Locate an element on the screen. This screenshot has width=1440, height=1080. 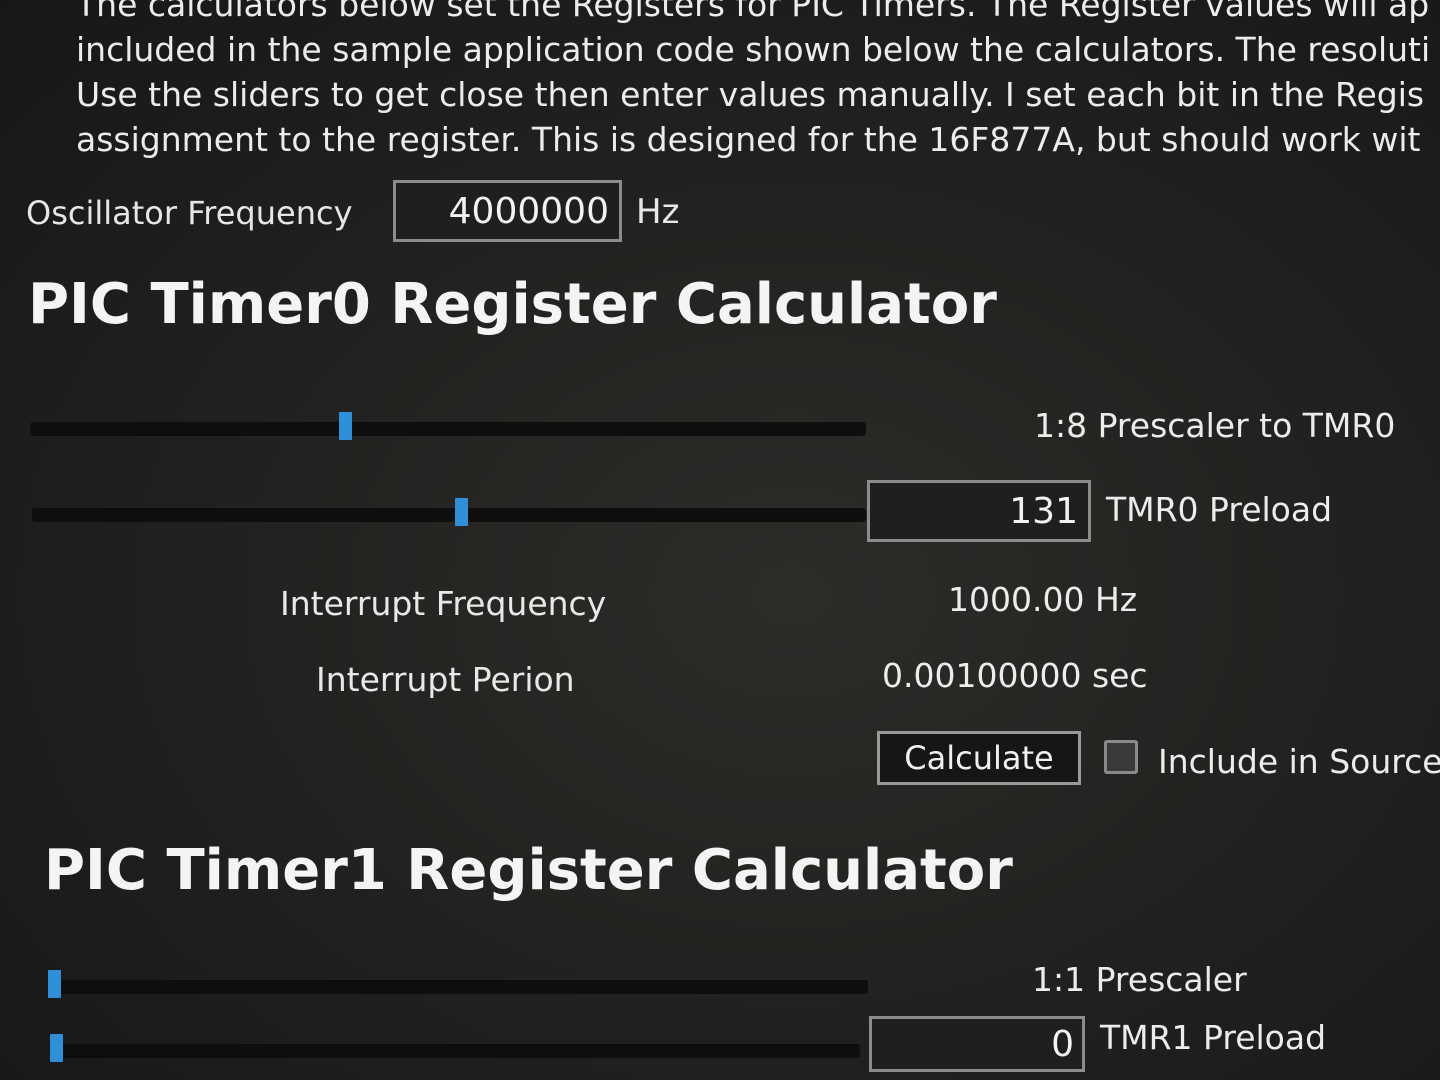
oscillator-frequency-label: Oscillator Frequency is located at coordinates (189, 213).